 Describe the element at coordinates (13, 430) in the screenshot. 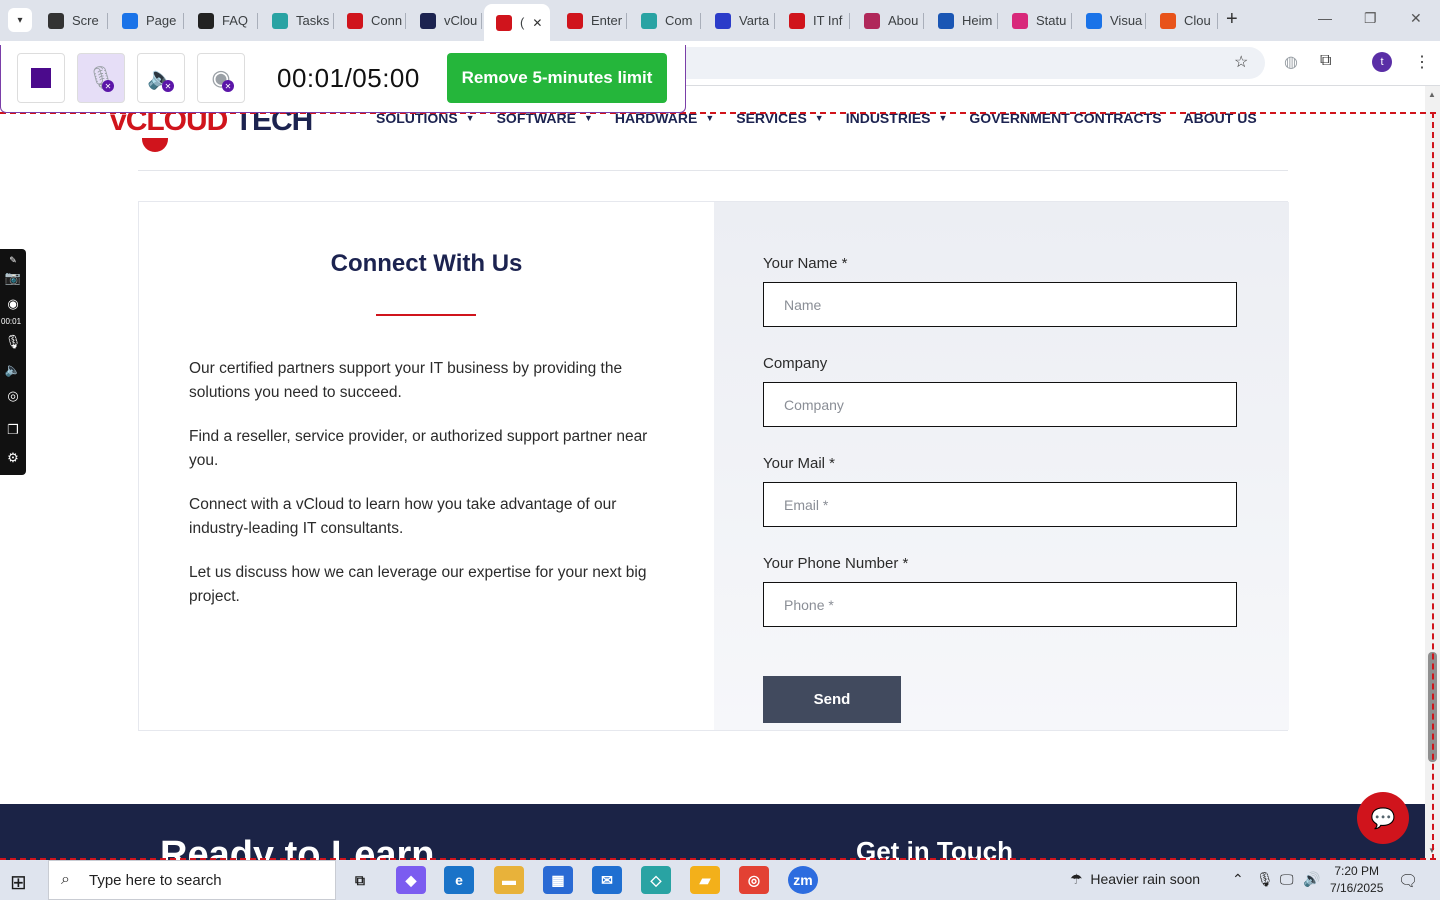

I see `windows-icon: ❐` at that location.